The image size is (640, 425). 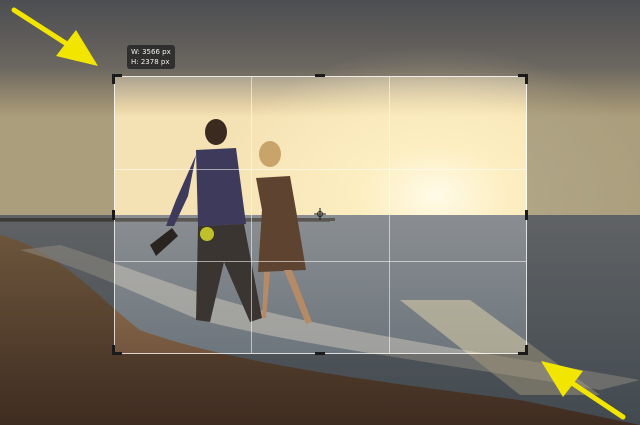 What do you see at coordinates (207, 234) in the screenshot?
I see `cursor-highlight` at bounding box center [207, 234].